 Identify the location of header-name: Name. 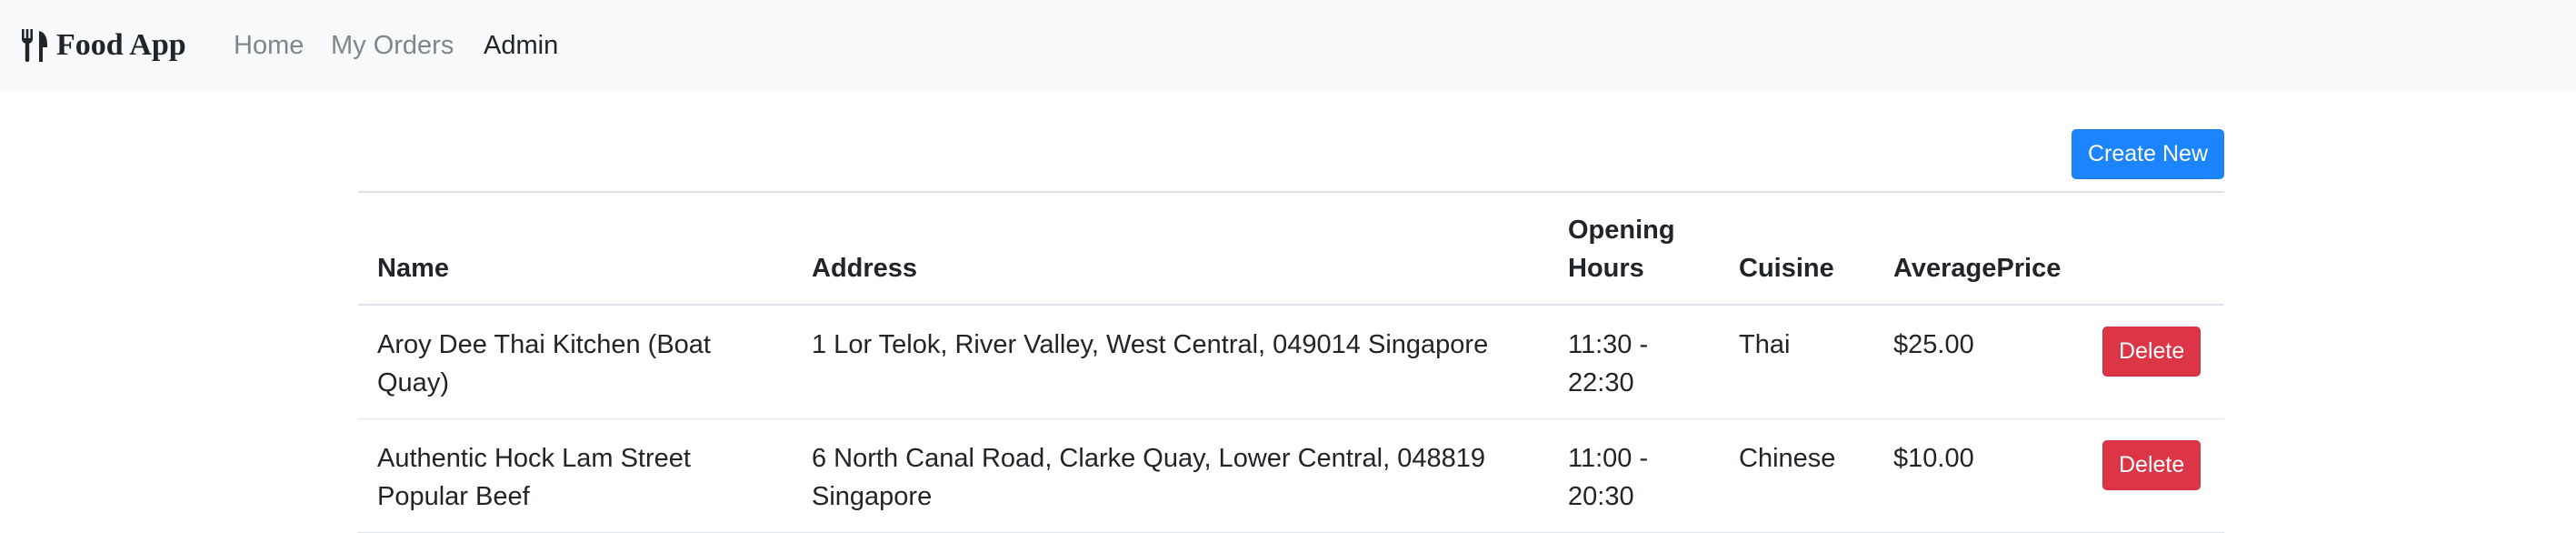
(413, 268).